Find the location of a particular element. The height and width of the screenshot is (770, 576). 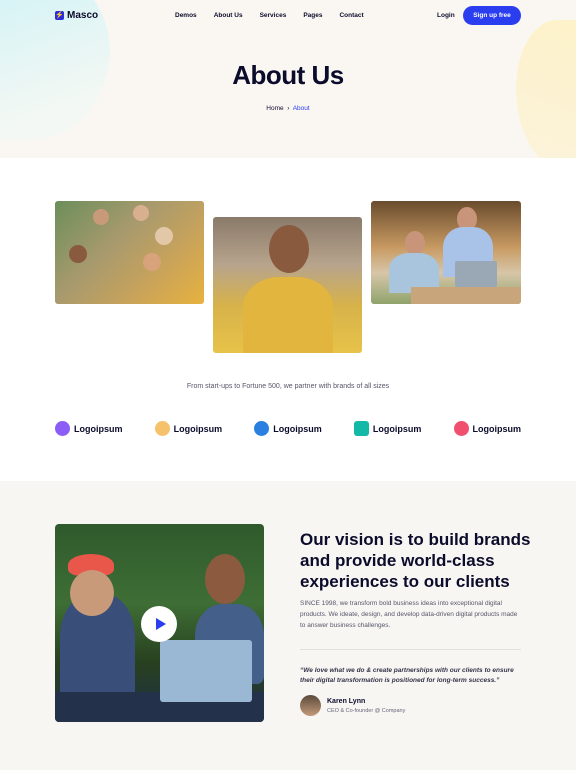

login-link: Login is located at coordinates (446, 15).